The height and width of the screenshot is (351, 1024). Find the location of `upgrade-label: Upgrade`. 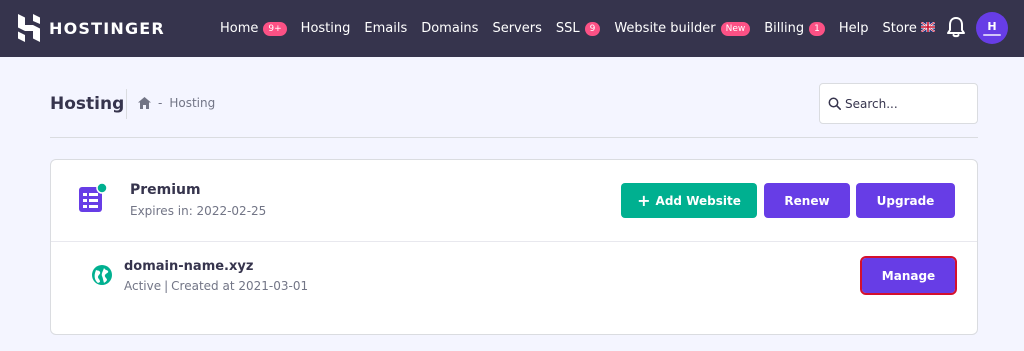

upgrade-label: Upgrade is located at coordinates (905, 200).